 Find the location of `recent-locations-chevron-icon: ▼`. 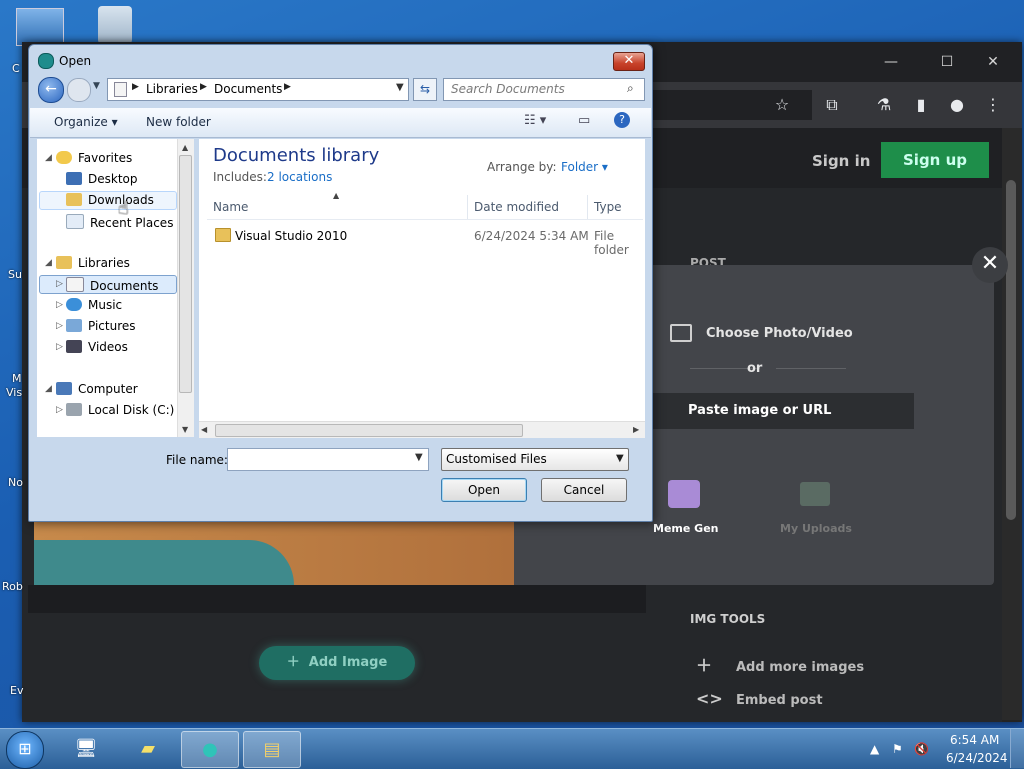

recent-locations-chevron-icon: ▼ is located at coordinates (96, 86).